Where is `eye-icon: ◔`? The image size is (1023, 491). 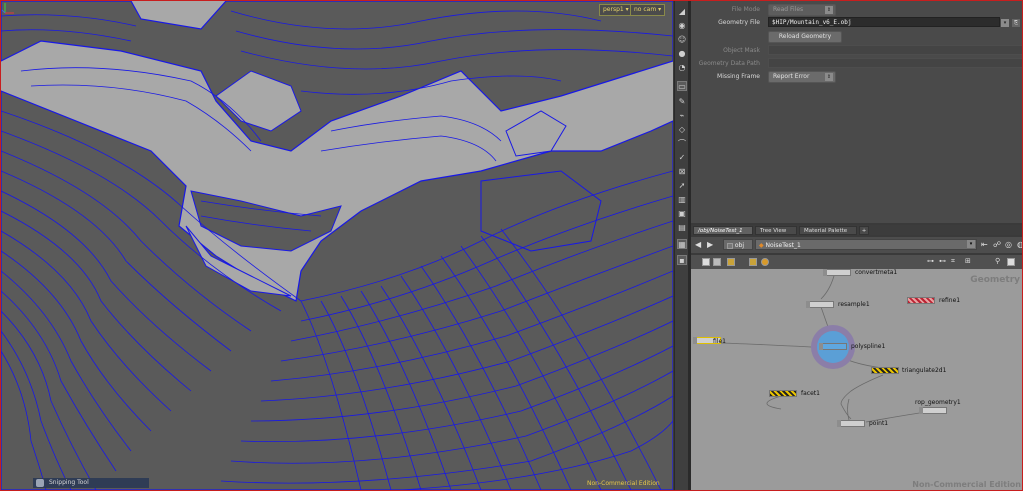 eye-icon: ◔ is located at coordinates (682, 68).